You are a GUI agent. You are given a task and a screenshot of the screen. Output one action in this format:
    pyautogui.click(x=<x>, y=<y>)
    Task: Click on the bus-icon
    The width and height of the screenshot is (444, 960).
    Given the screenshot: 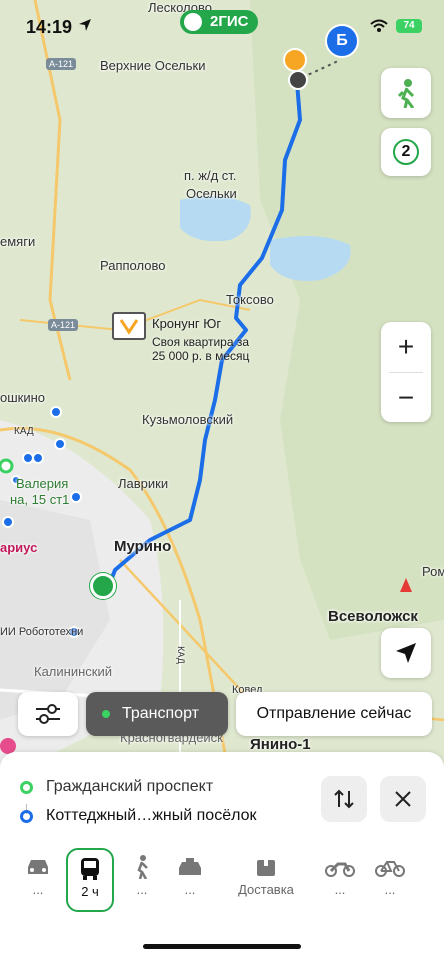 What is the action you would take?
    pyautogui.click(x=90, y=869)
    